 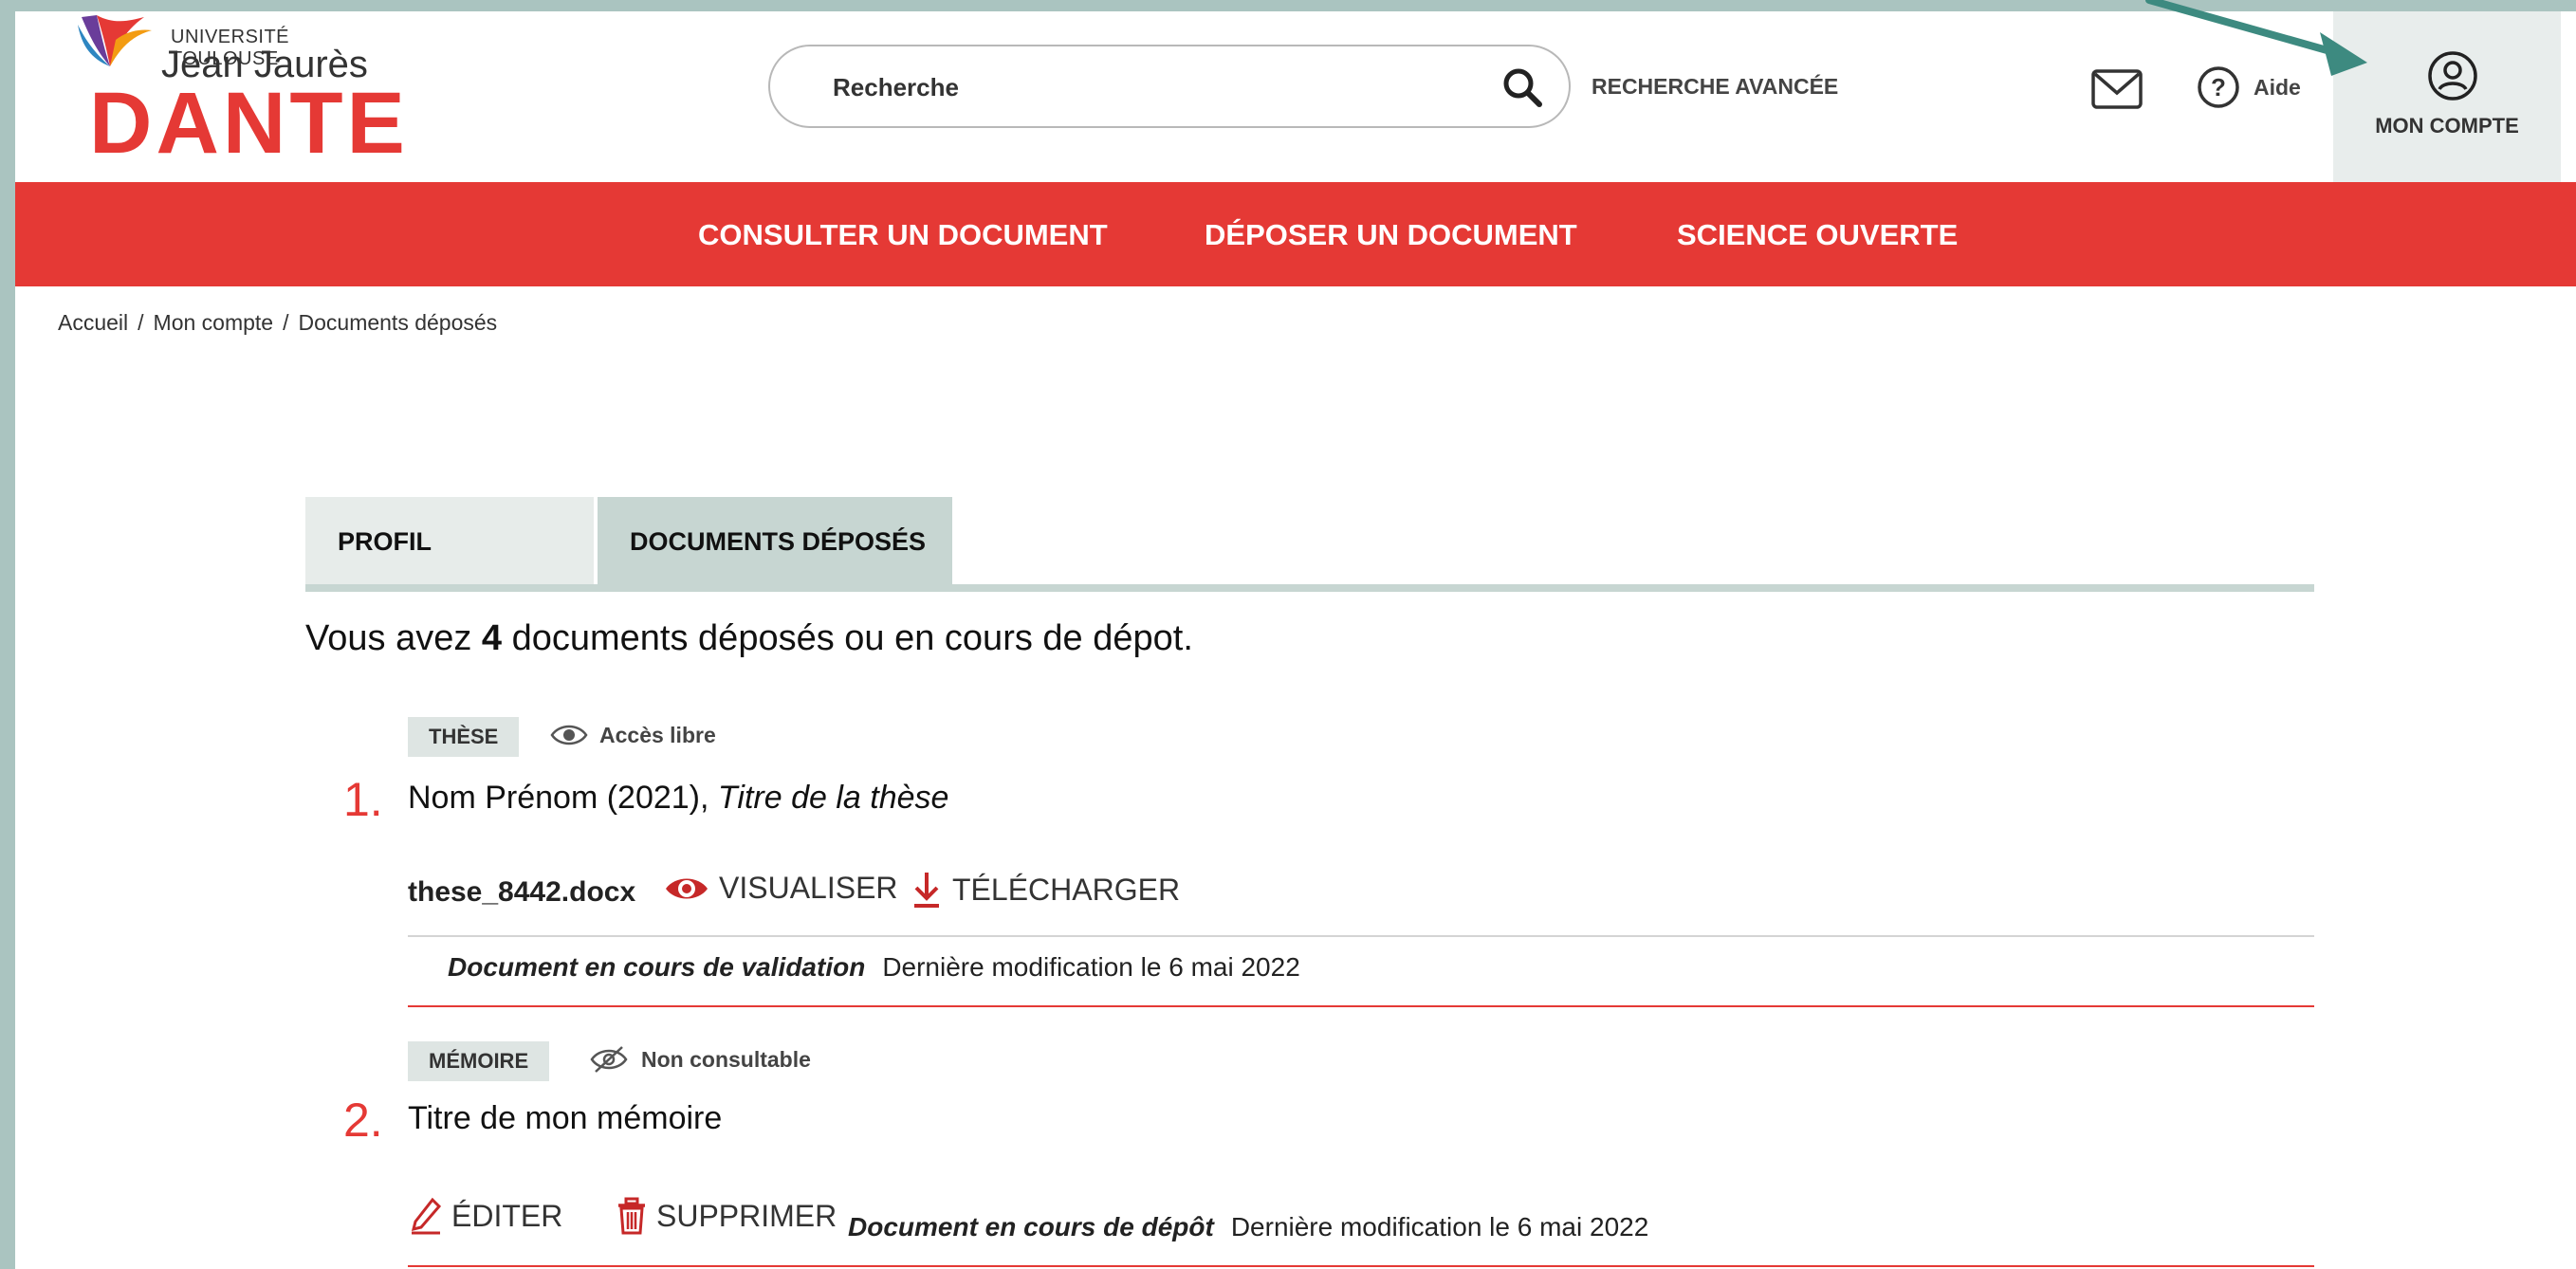 I want to click on logo-app-name: DANTE, so click(x=249, y=123).